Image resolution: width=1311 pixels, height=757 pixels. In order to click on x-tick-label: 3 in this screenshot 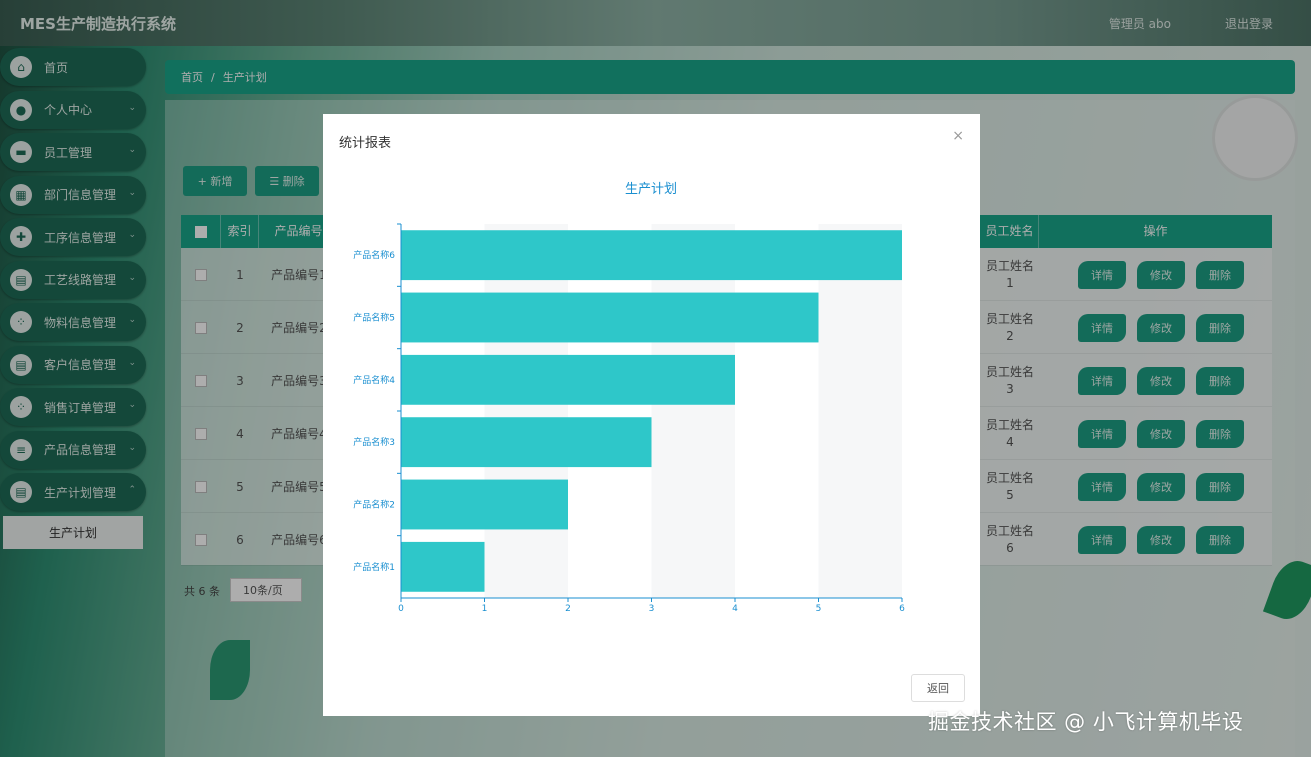, I will do `click(652, 609)`.